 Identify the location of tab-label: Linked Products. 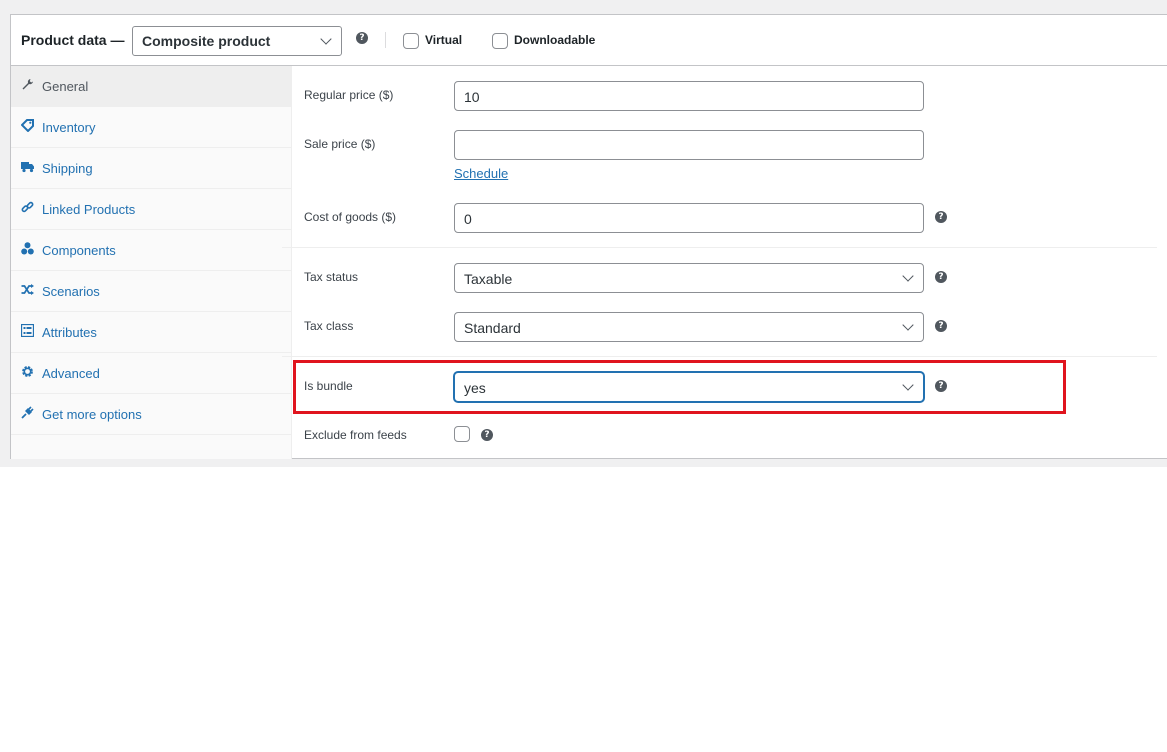
(89, 209).